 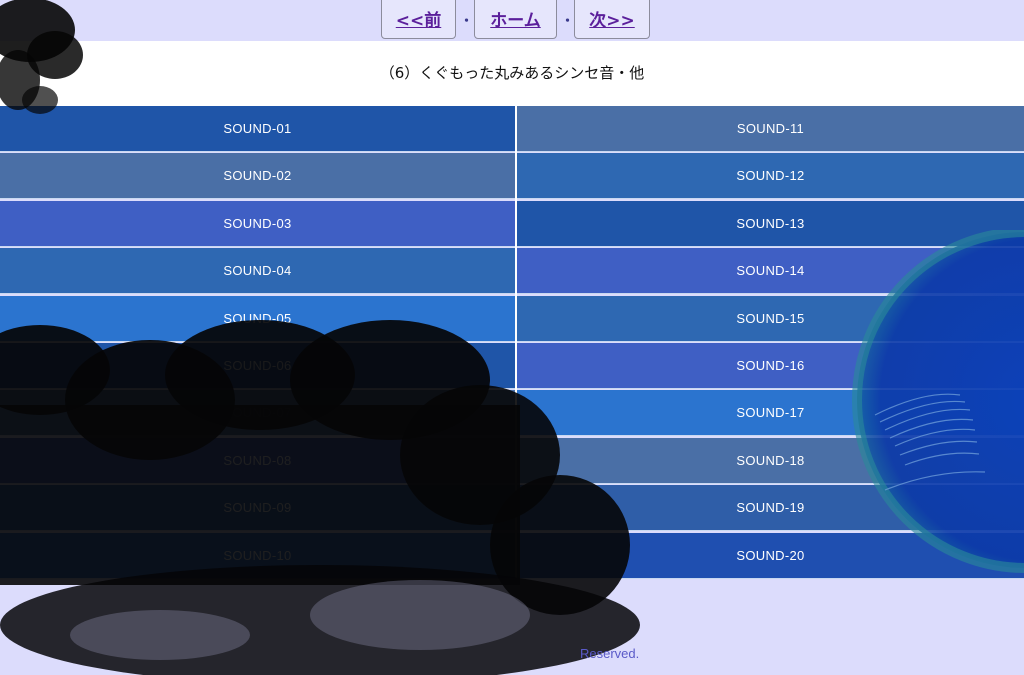 I want to click on next-page-link: 次>>, so click(x=612, y=19).